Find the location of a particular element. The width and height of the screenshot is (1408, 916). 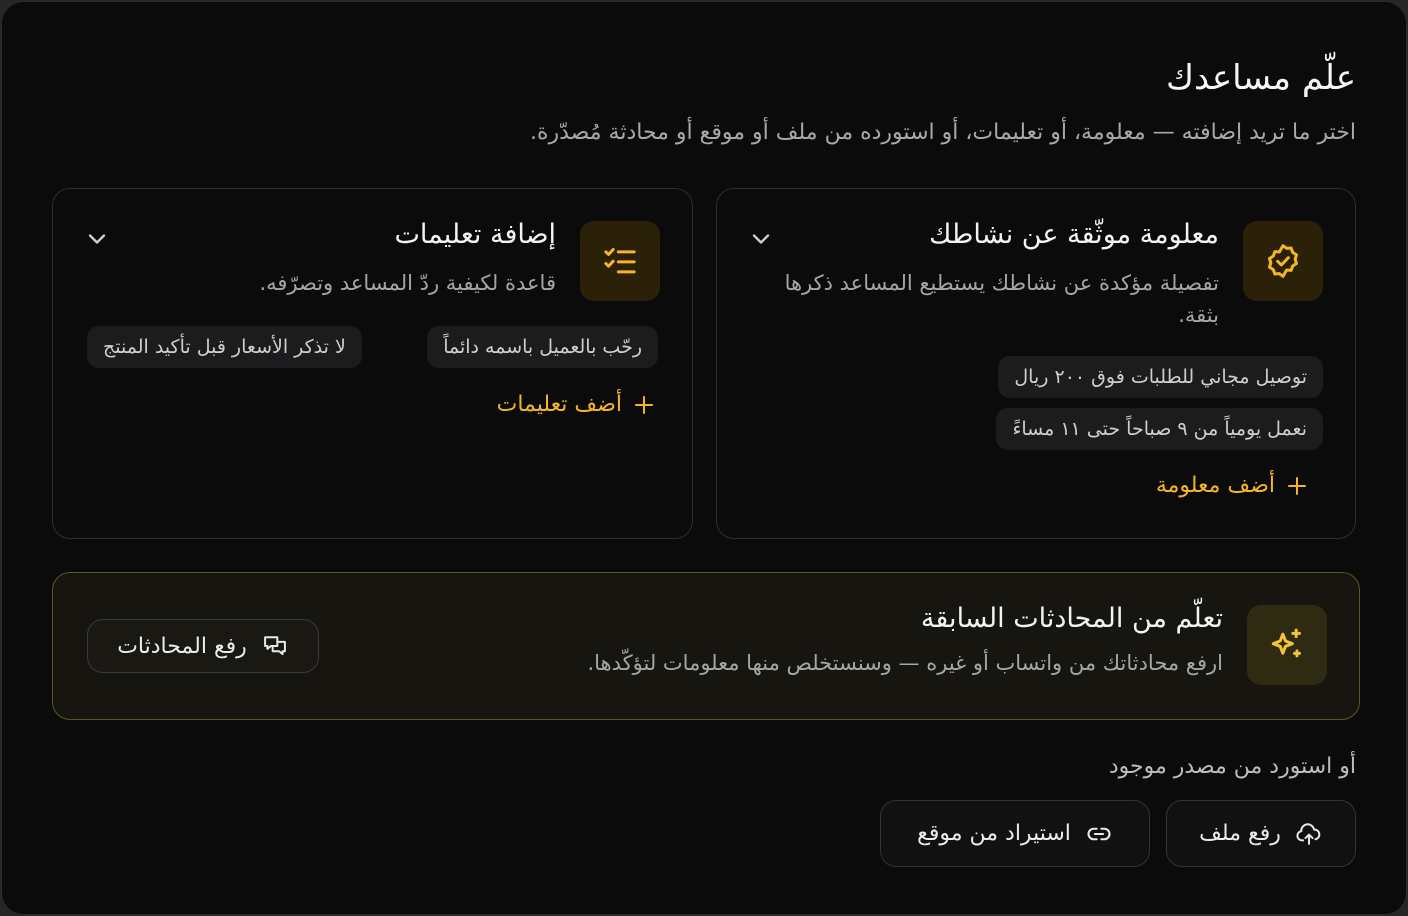

fact-chip: توصيل مجاني للطلبات فوق ٢٠٠ ريال is located at coordinates (1160, 377).